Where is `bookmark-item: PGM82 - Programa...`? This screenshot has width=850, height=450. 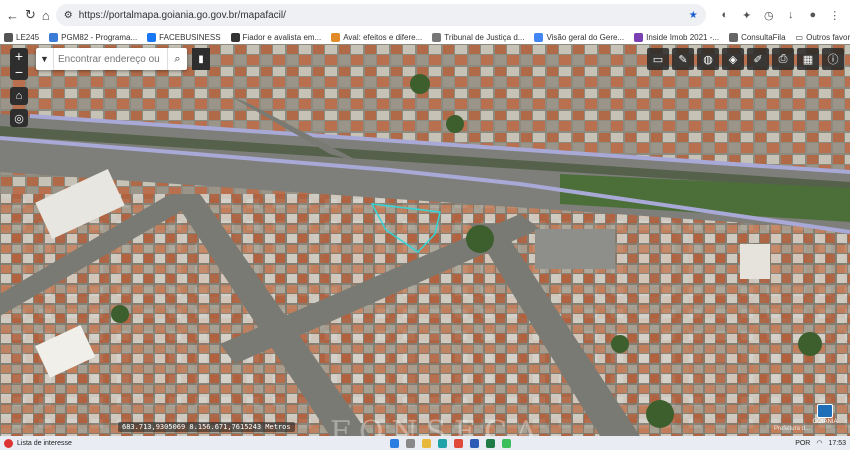 bookmark-item: PGM82 - Programa... is located at coordinates (93, 37).